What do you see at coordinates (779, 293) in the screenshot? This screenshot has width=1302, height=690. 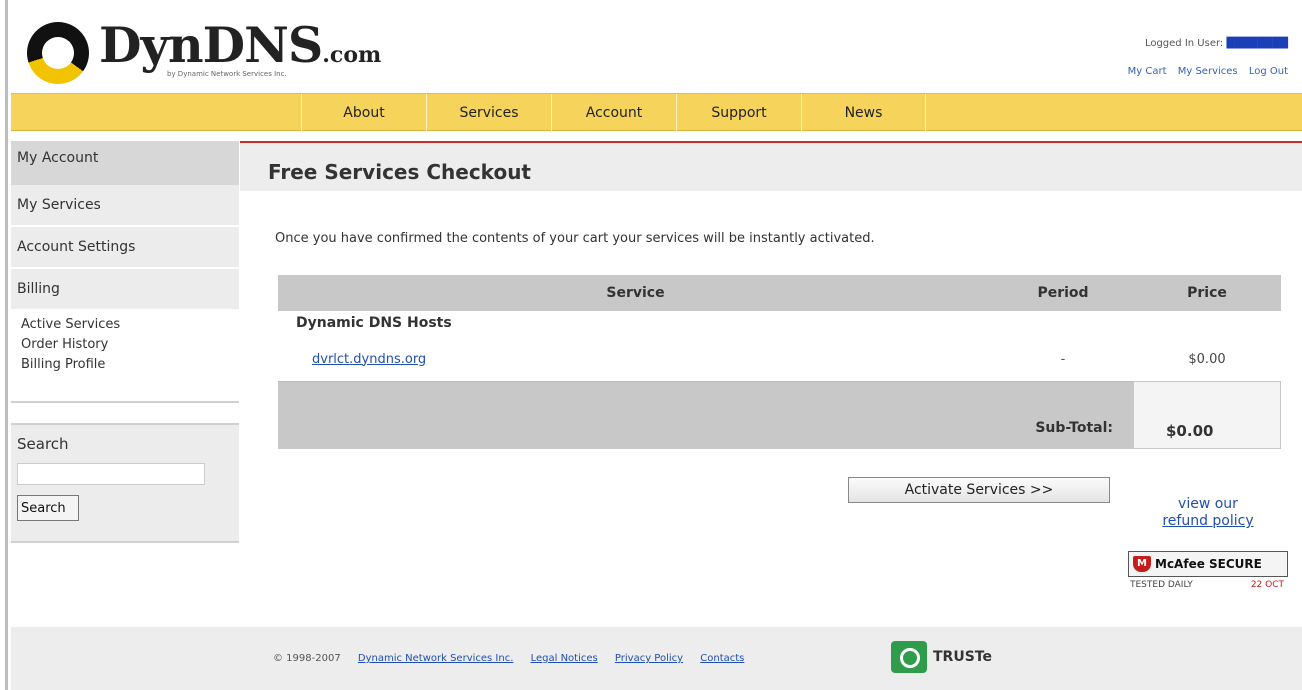 I see `table-header: Service Period Price` at bounding box center [779, 293].